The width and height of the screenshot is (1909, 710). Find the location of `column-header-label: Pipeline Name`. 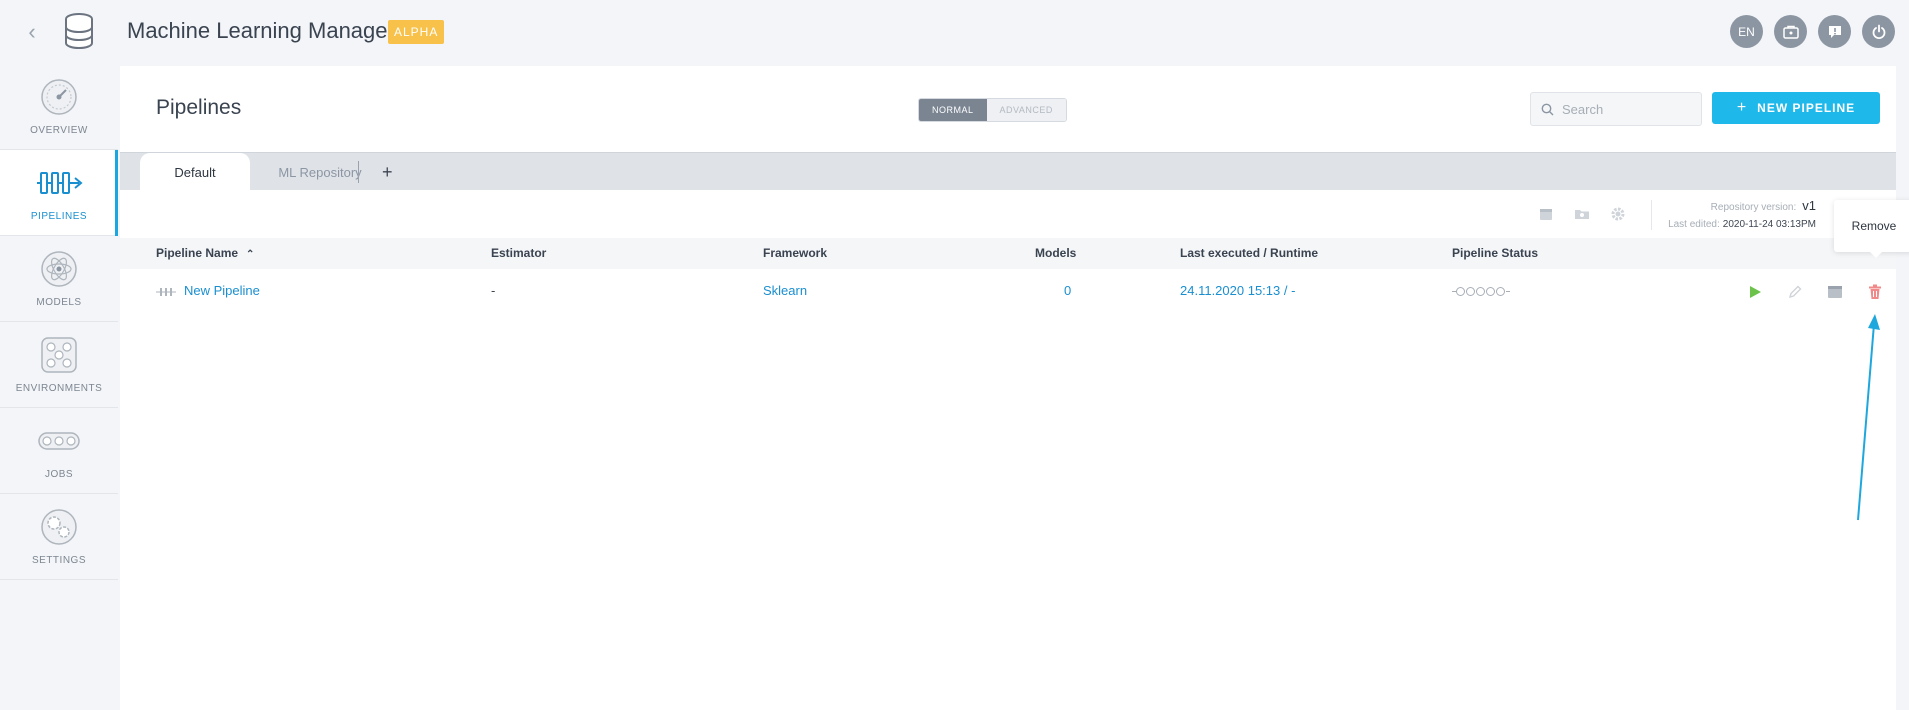

column-header-label: Pipeline Name is located at coordinates (197, 253).